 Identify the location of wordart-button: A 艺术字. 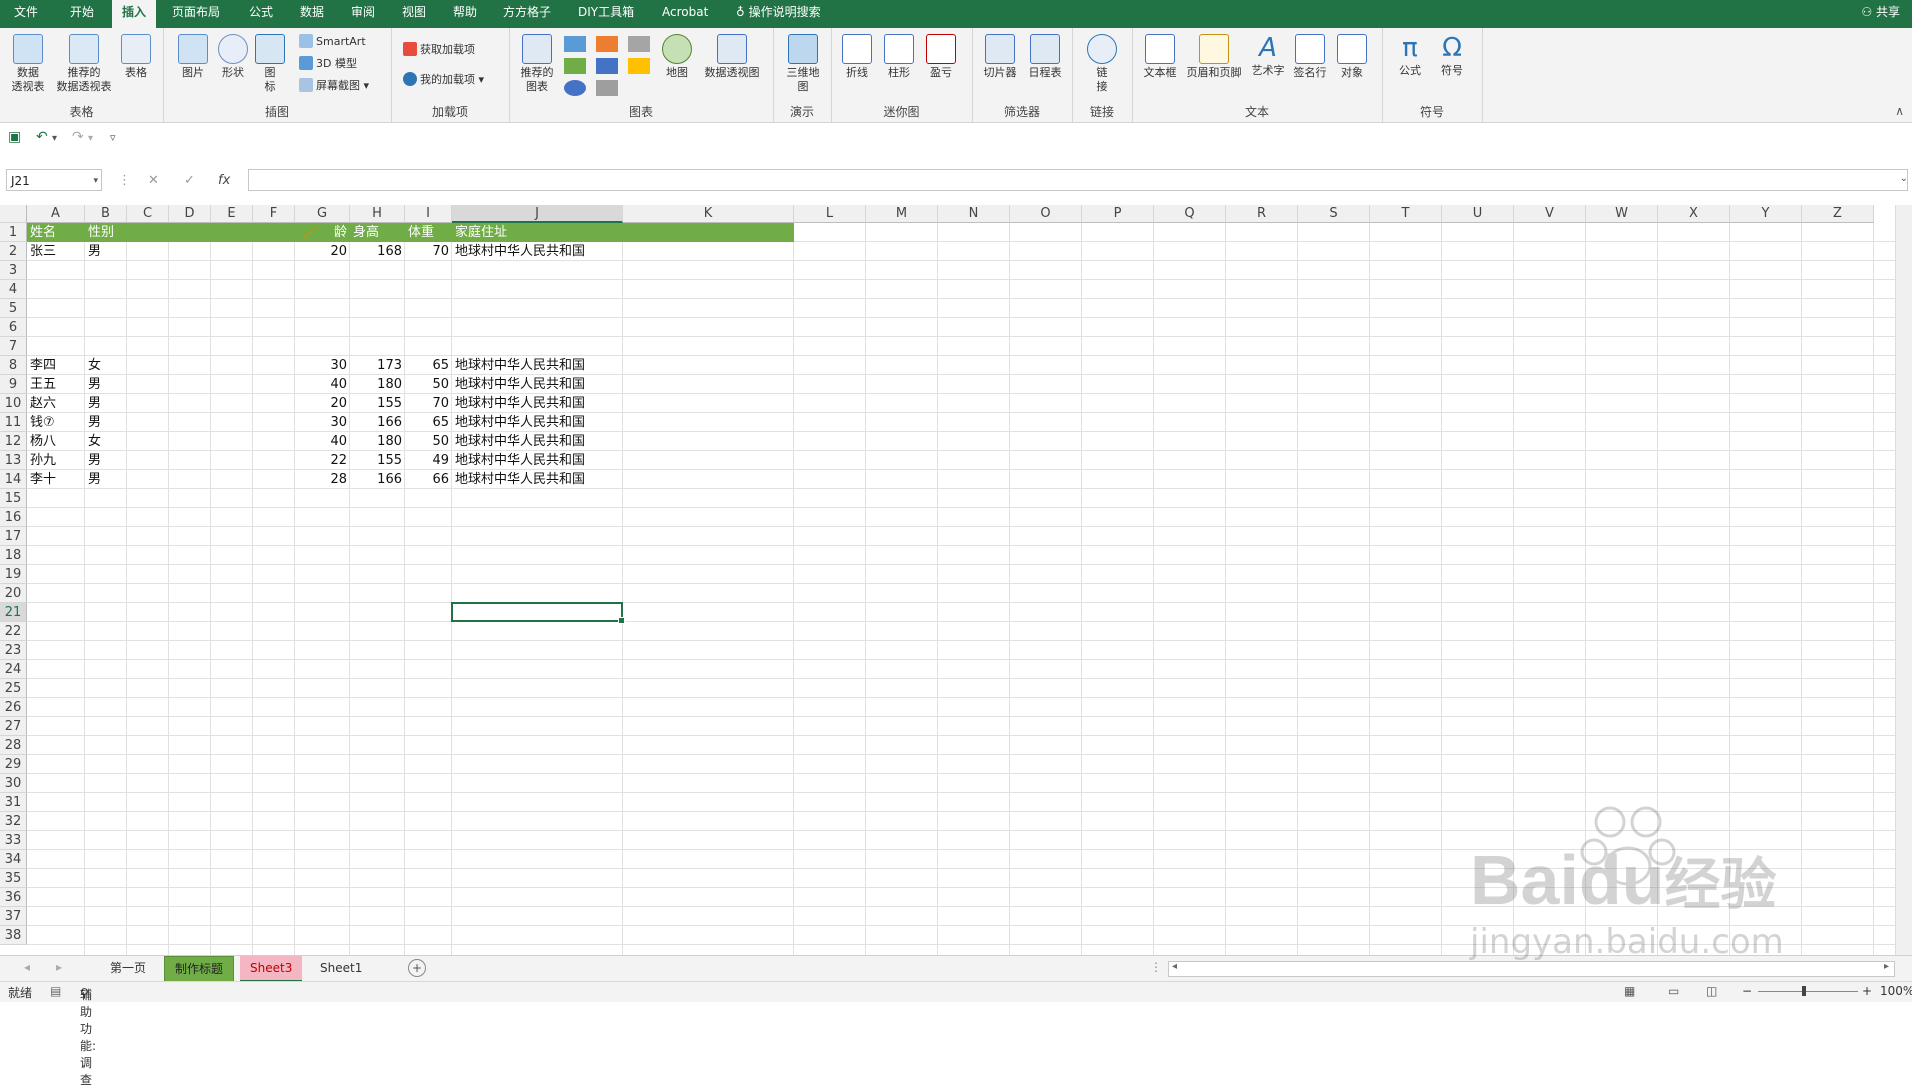
(1268, 56).